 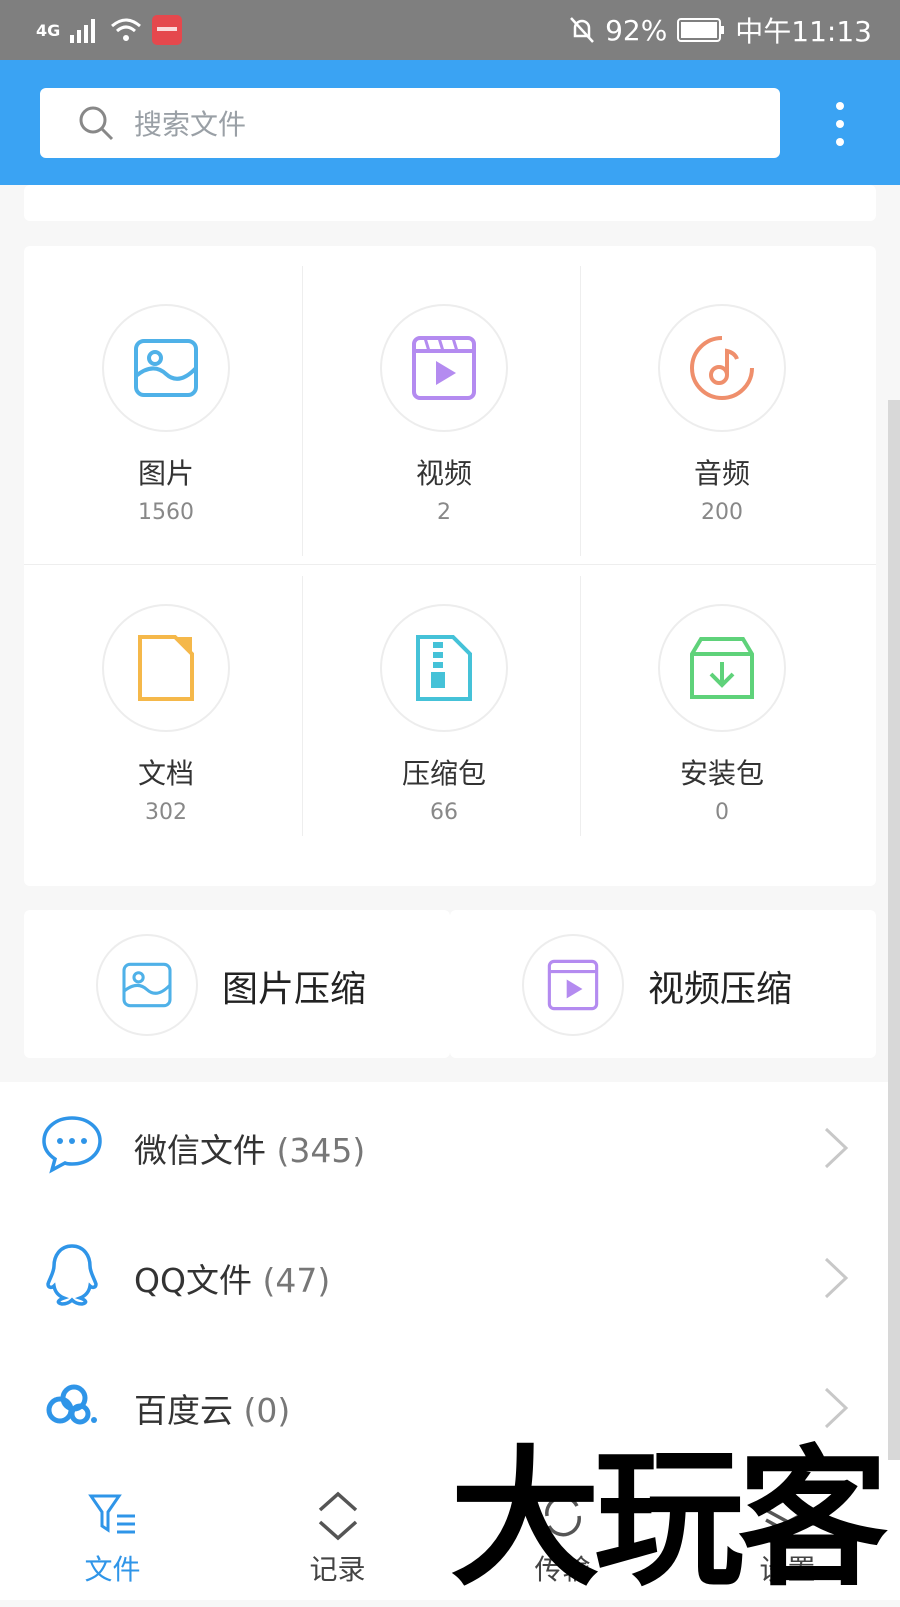 I want to click on clock: 中午11:13, so click(x=803, y=31).